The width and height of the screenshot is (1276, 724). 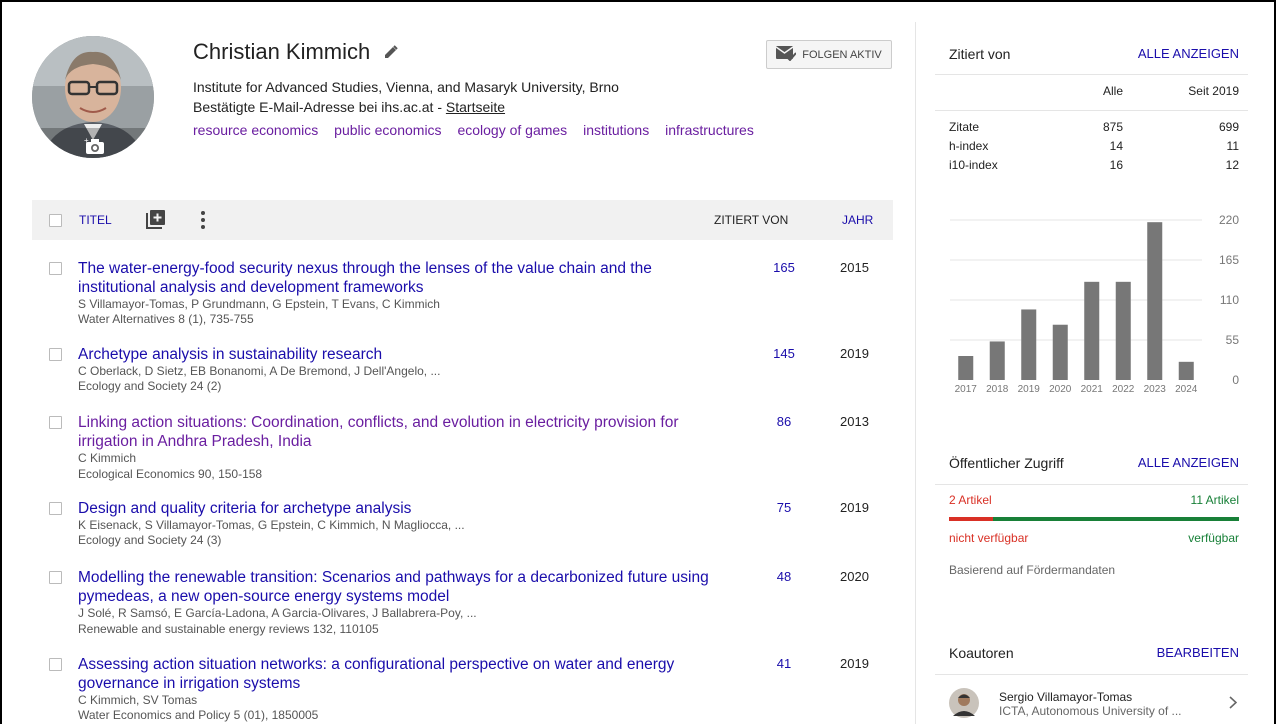 What do you see at coordinates (1232, 165) in the screenshot?
I see `stats-since: 12` at bounding box center [1232, 165].